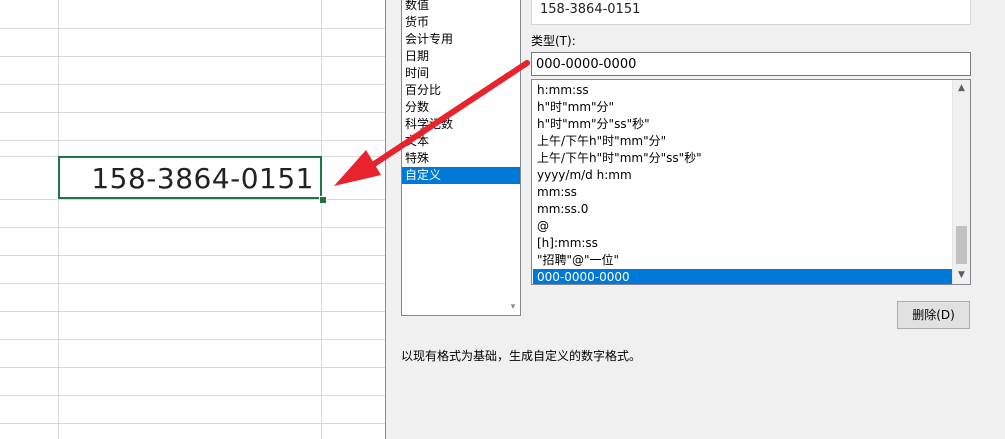 The width and height of the screenshot is (1005, 439). What do you see at coordinates (961, 88) in the screenshot?
I see `scroll-up-icon: ▲` at bounding box center [961, 88].